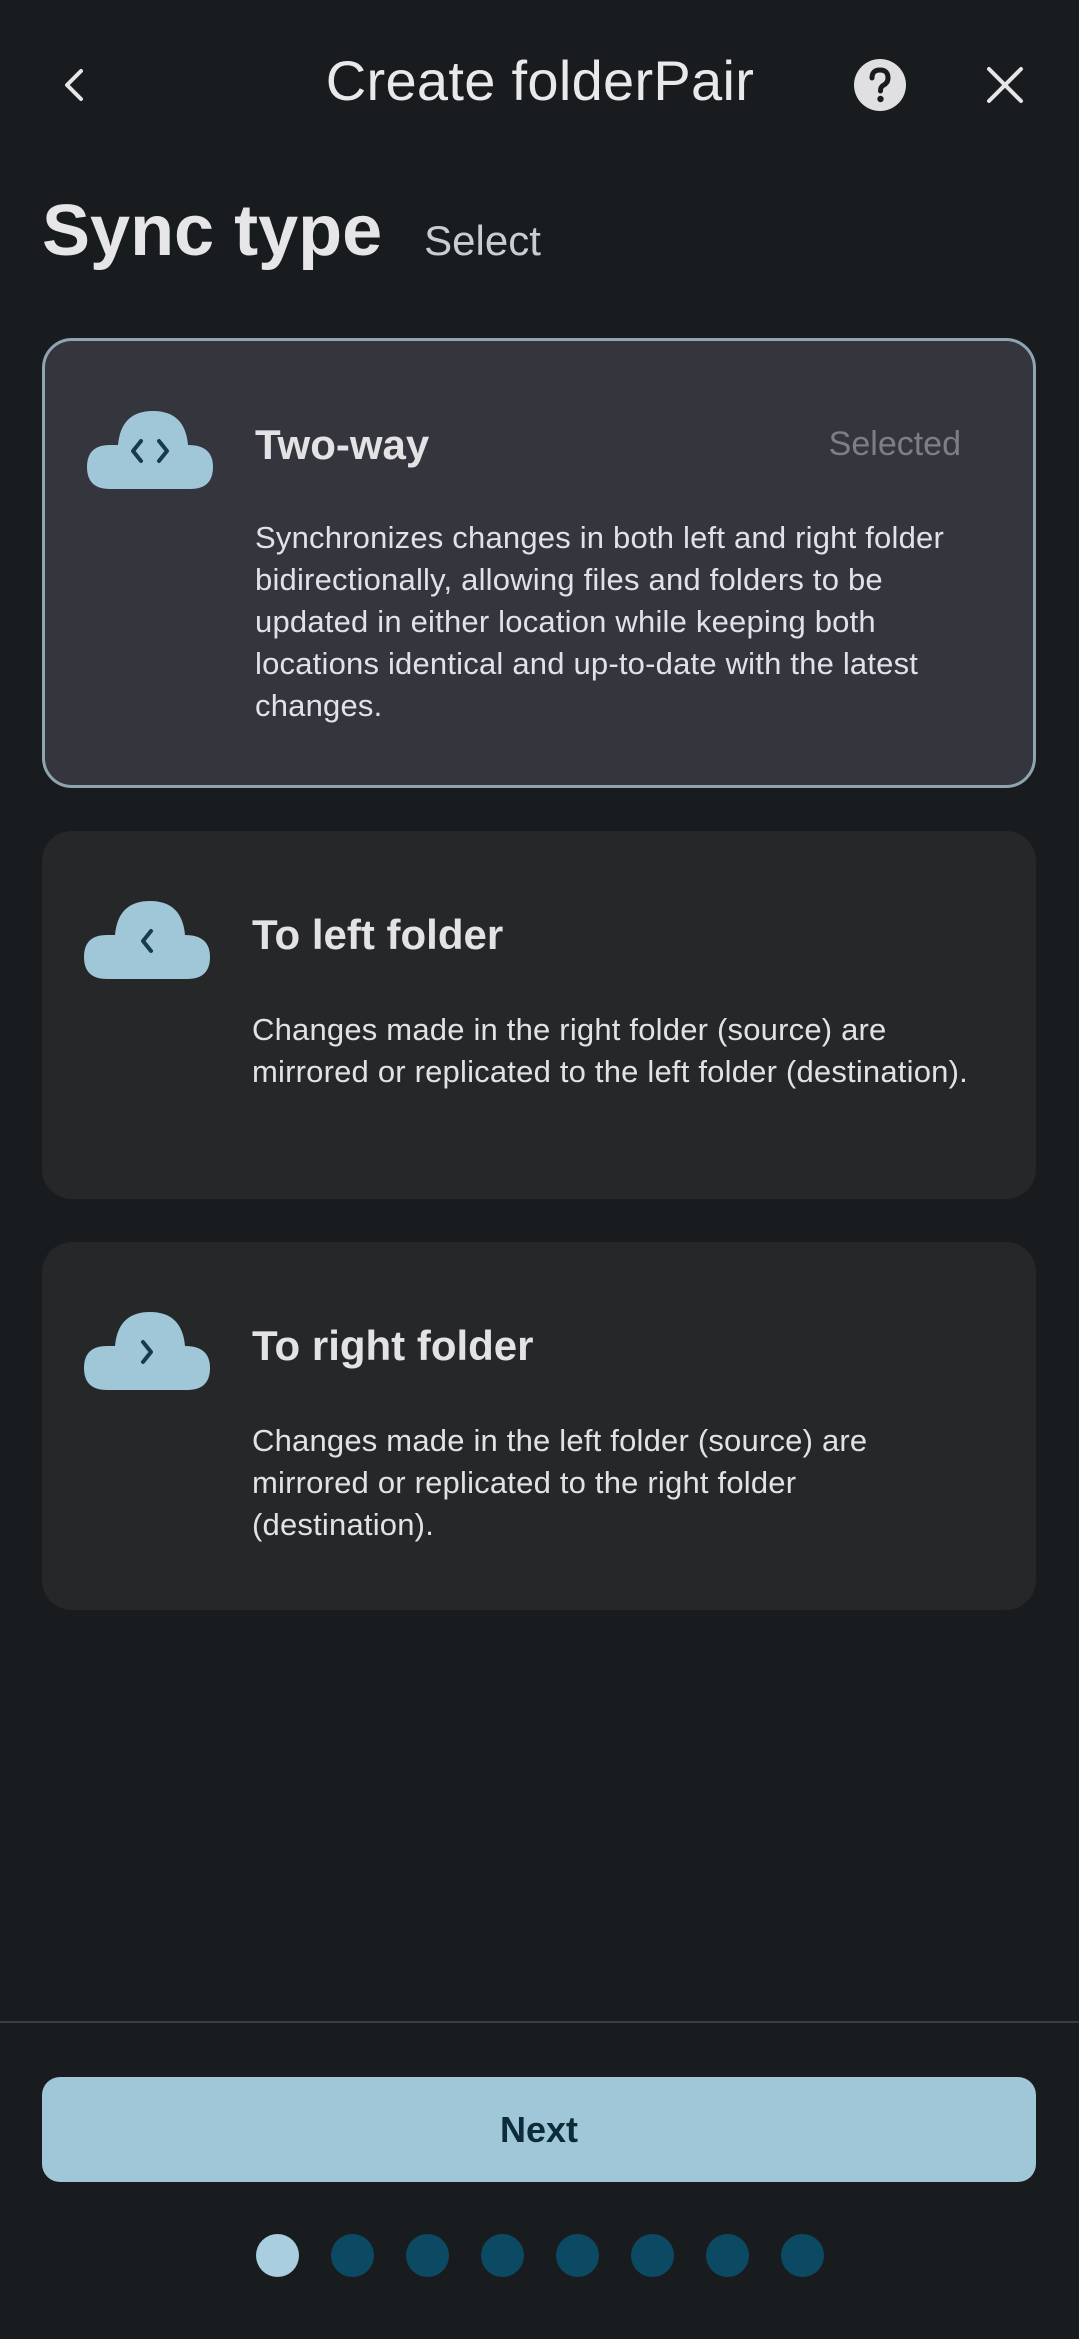 The height and width of the screenshot is (2339, 1079). What do you see at coordinates (212, 231) in the screenshot?
I see `section-title: Sync type` at bounding box center [212, 231].